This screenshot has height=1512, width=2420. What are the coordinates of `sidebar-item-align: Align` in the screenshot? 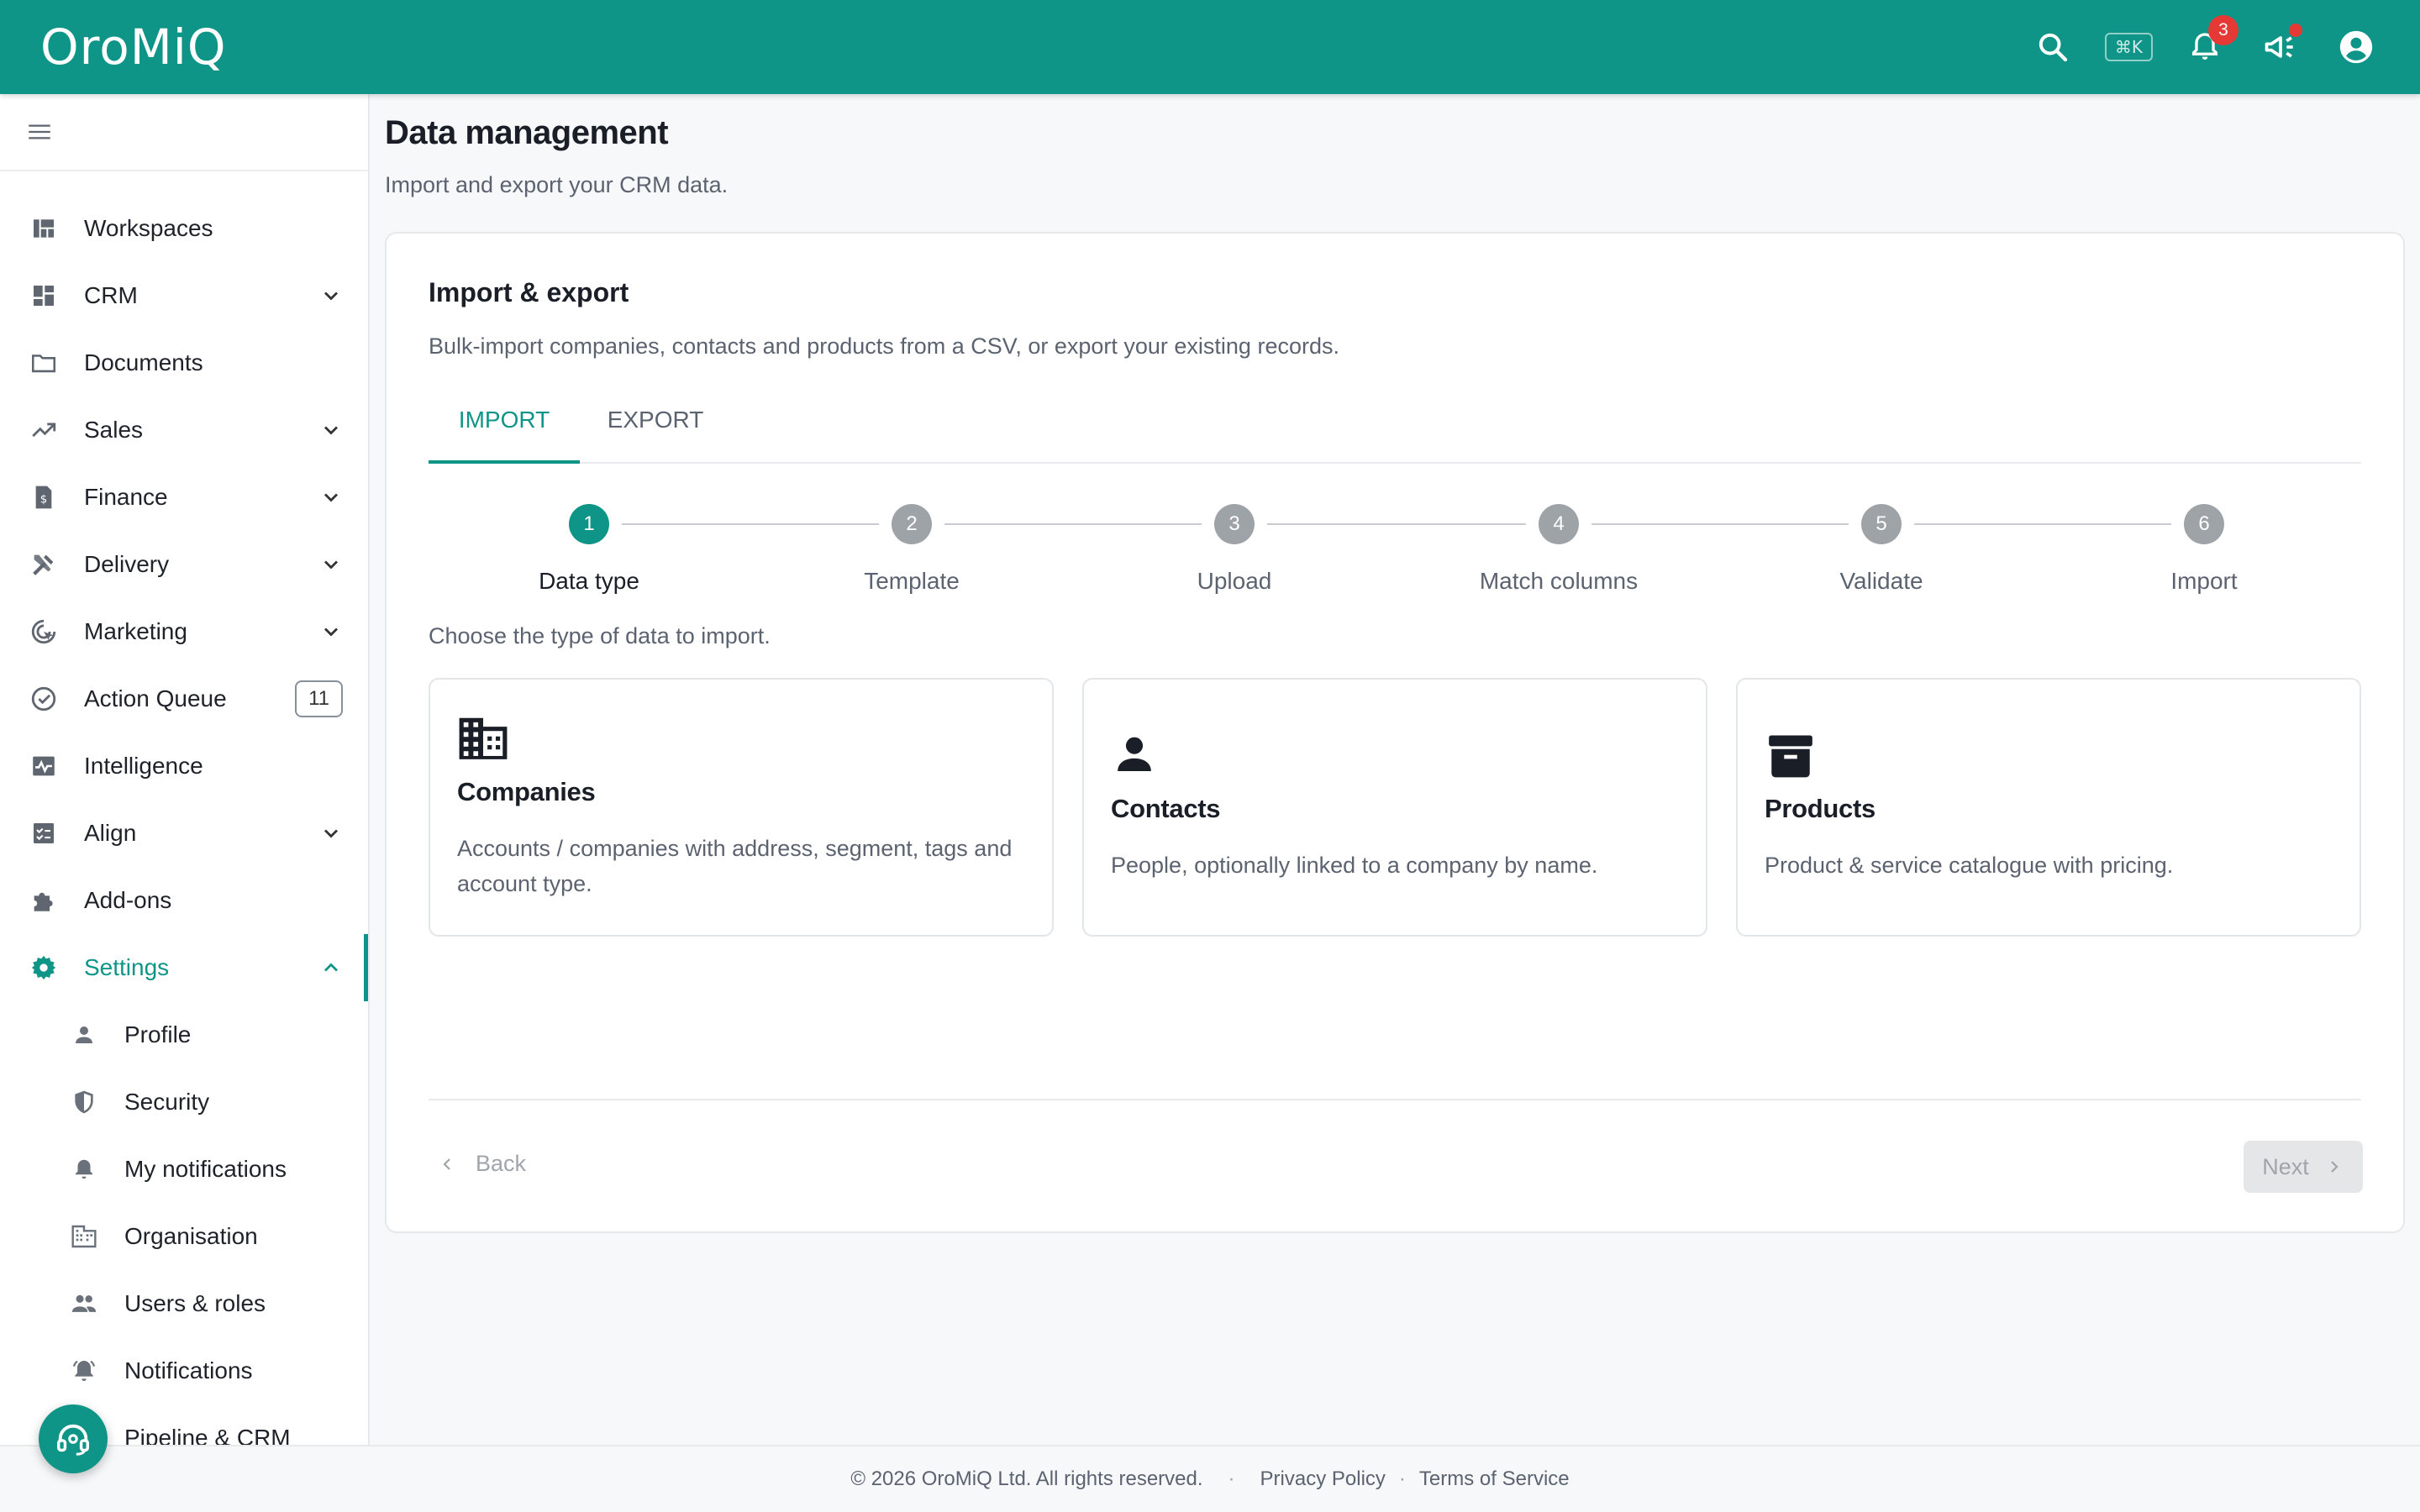 It's located at (184, 833).